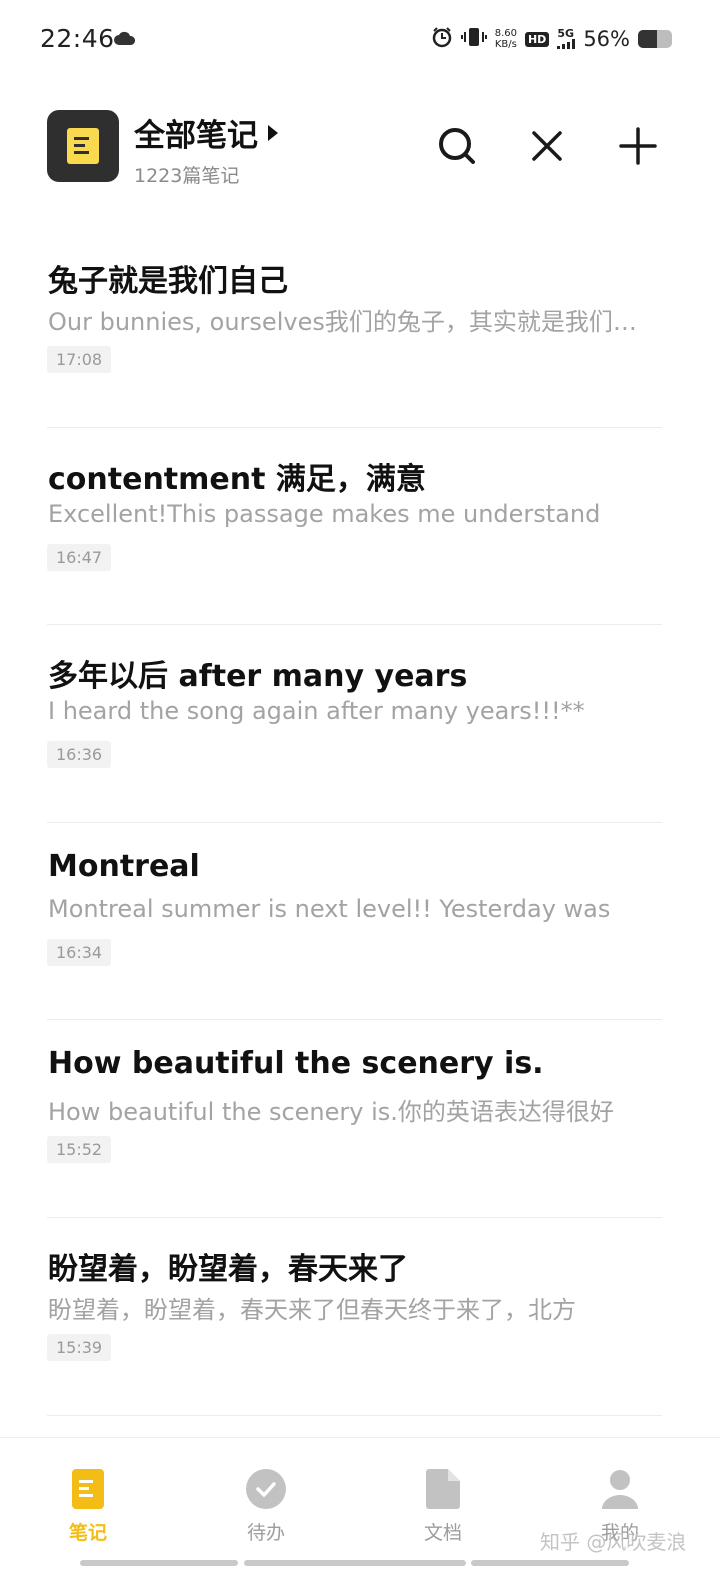 This screenshot has width=720, height=1592. I want to click on tab-documents: 文档, so click(443, 1505).